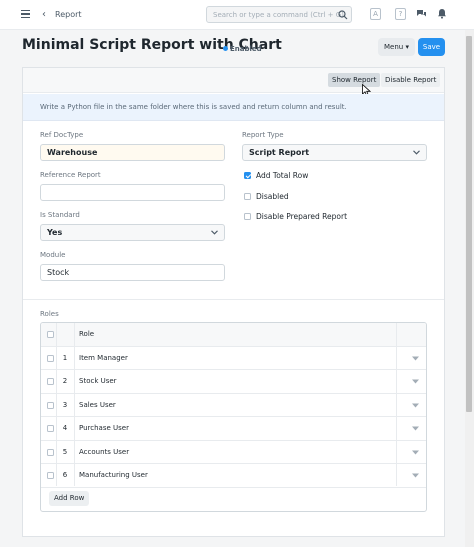  What do you see at coordinates (70, 175) in the screenshot?
I see `reference-report-label: Reference Report` at bounding box center [70, 175].